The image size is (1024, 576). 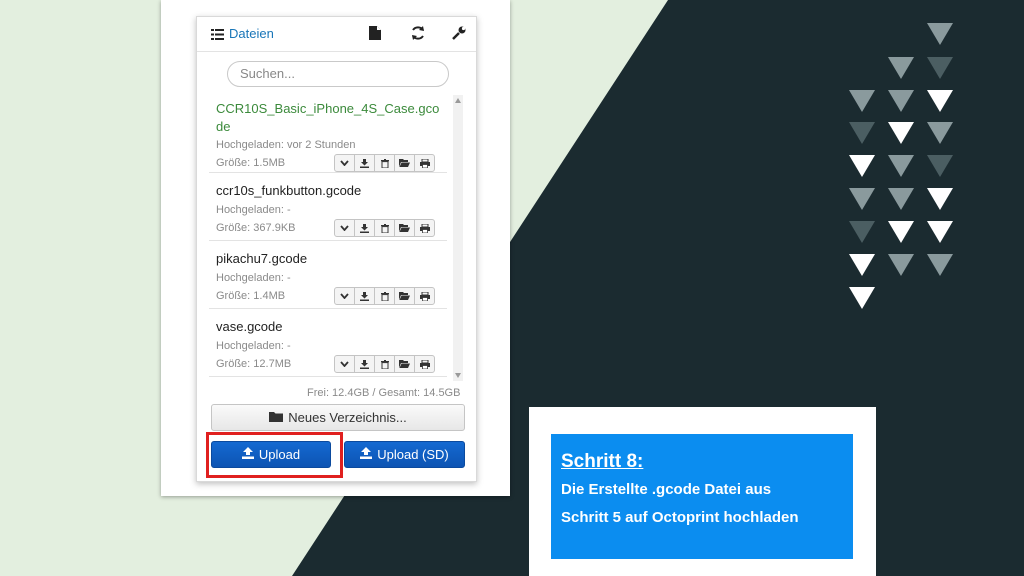 What do you see at coordinates (328, 343) in the screenshot?
I see `list-item: vase.gcode Hochgeladen: - Größe: 12.7MB` at bounding box center [328, 343].